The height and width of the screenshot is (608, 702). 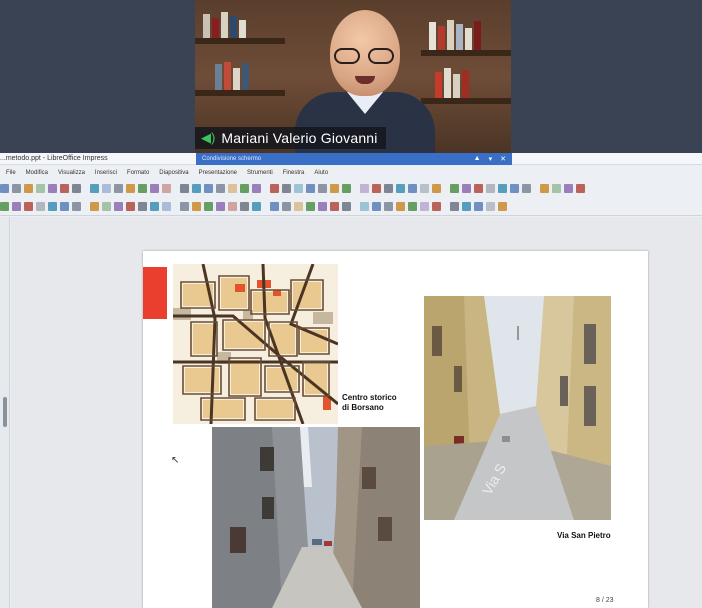 What do you see at coordinates (11, 173) in the screenshot?
I see `menu-file: File` at bounding box center [11, 173].